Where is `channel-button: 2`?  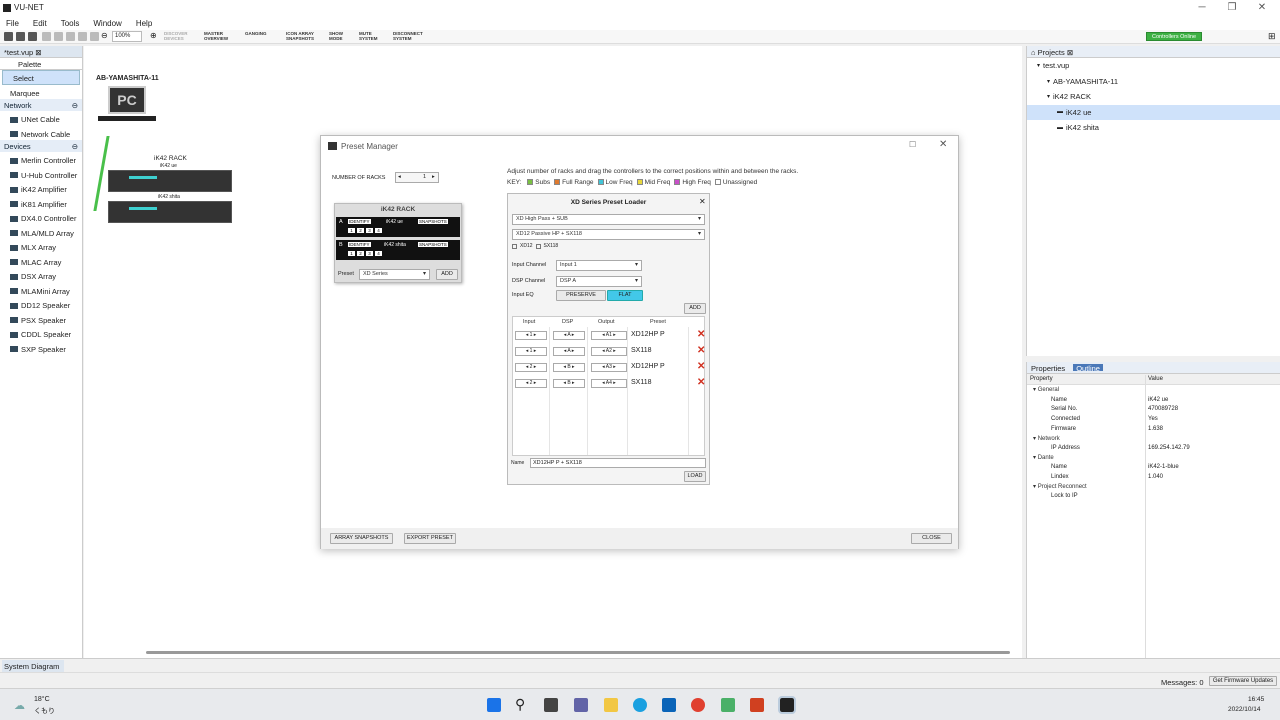 channel-button: 2 is located at coordinates (360, 253).